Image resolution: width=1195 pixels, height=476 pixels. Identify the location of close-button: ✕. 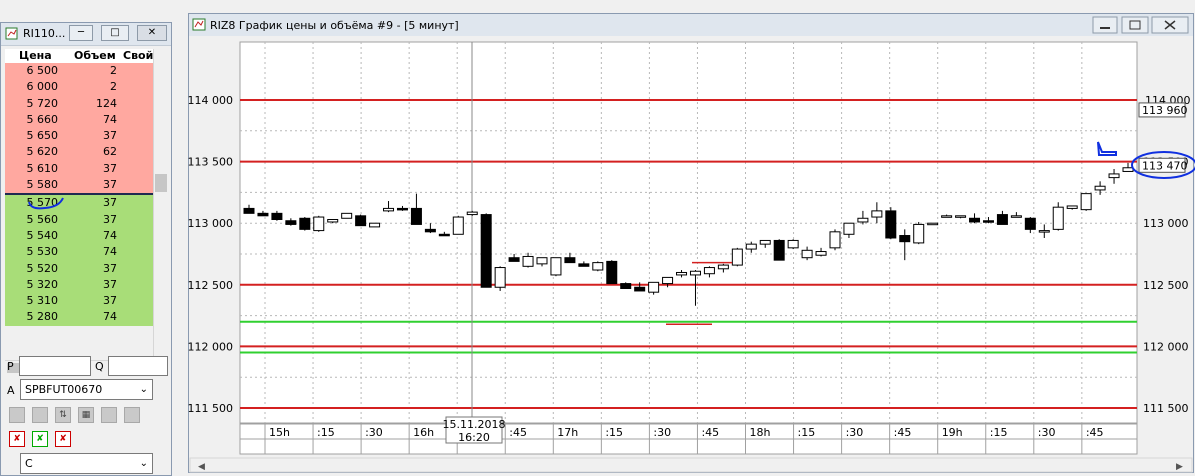
(152, 33).